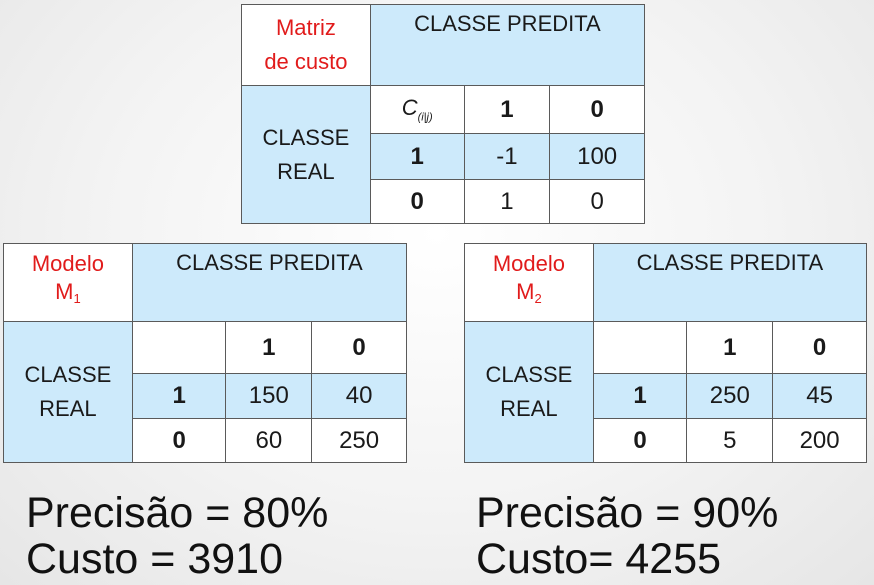  Describe the element at coordinates (359, 440) in the screenshot. I see `model1-cell: 250` at that location.